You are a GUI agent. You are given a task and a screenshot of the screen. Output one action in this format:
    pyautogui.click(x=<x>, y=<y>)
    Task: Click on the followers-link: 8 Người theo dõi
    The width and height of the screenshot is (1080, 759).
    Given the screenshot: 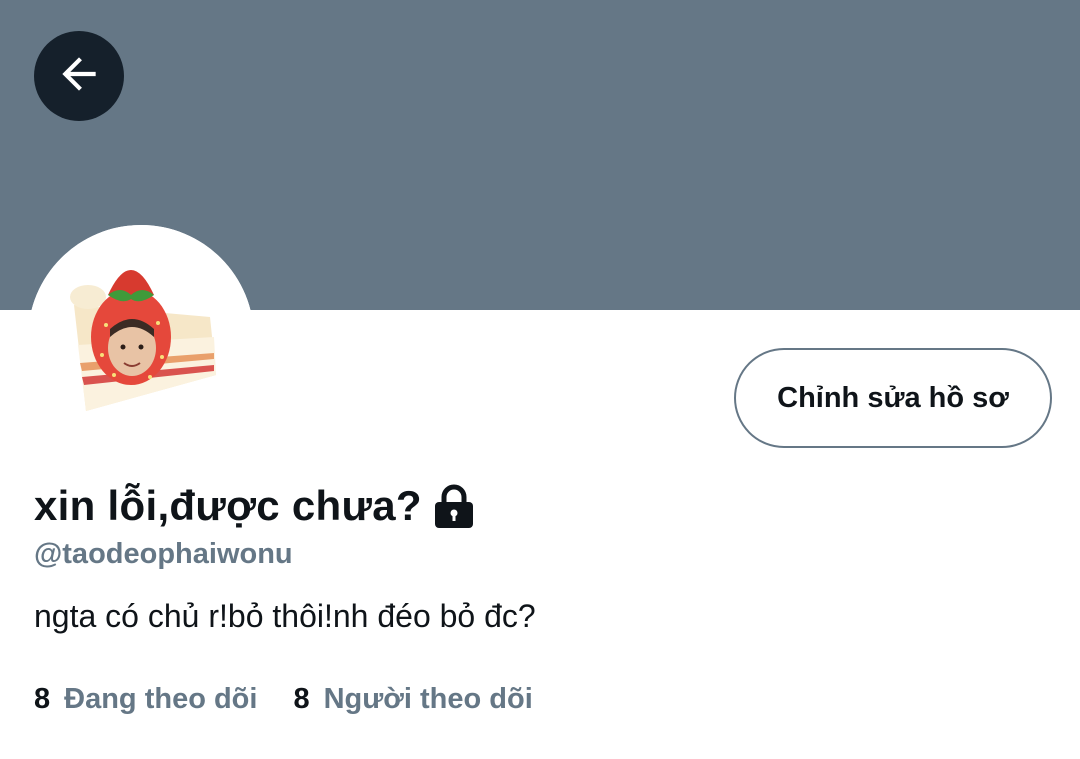 What is the action you would take?
    pyautogui.click(x=412, y=699)
    